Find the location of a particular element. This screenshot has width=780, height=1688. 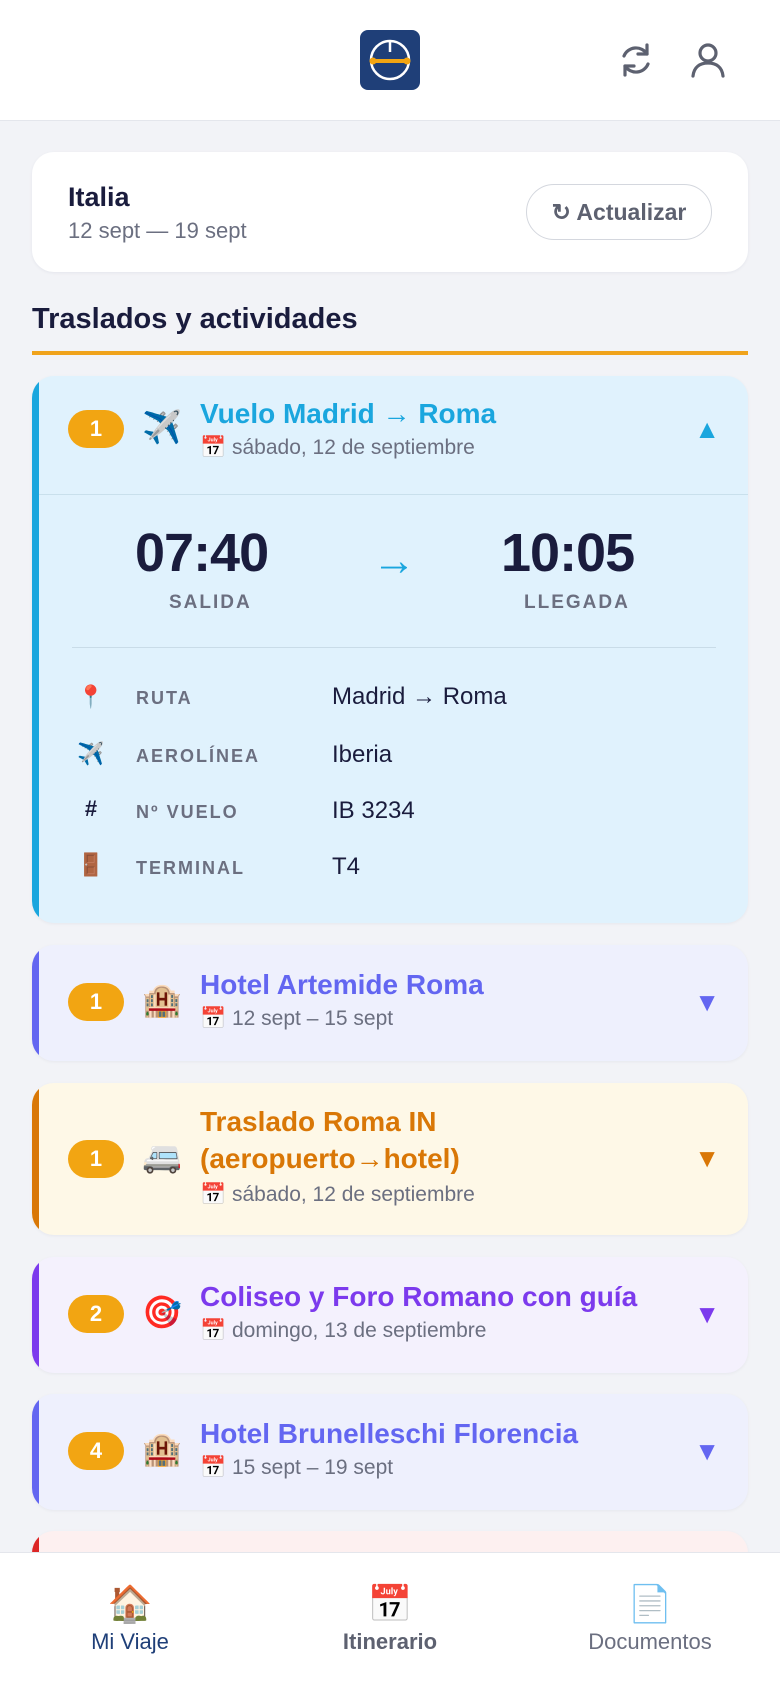

item-title-line-2: (aeropuerto→hotel) is located at coordinates (330, 1158).